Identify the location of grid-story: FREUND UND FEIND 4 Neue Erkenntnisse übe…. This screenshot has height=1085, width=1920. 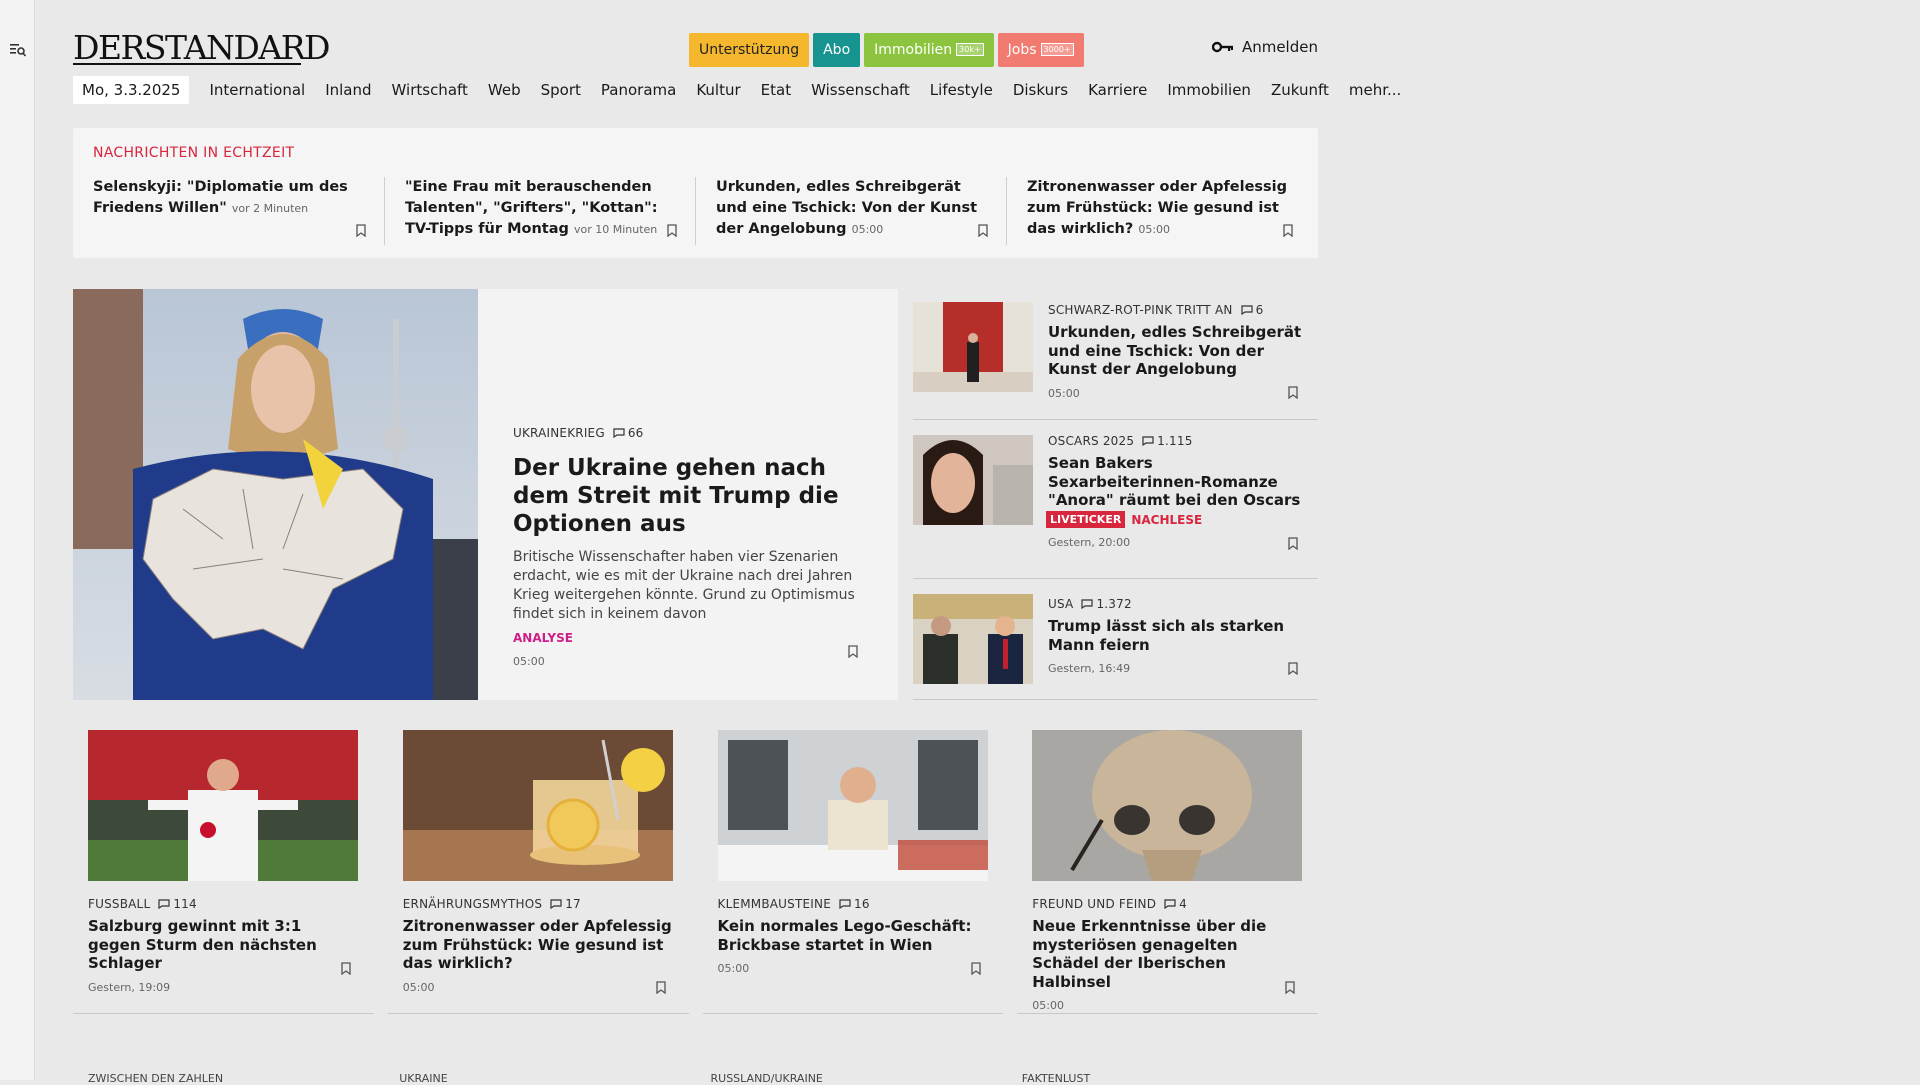
(1167, 872).